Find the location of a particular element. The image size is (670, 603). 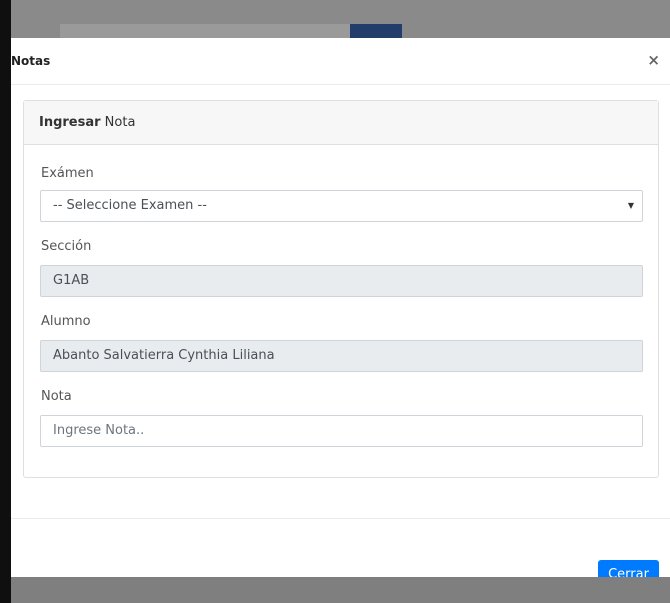

seccion-value: G1AB is located at coordinates (71, 280).